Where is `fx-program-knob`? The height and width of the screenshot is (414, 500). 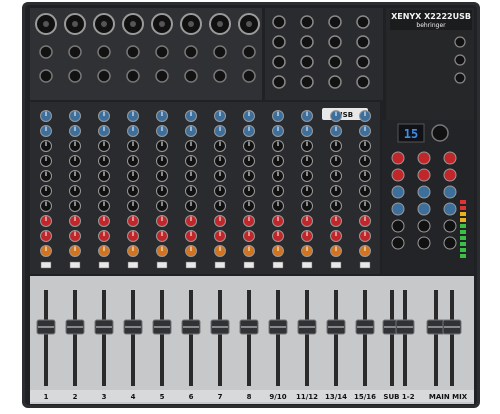 fx-program-knob is located at coordinates (440, 133).